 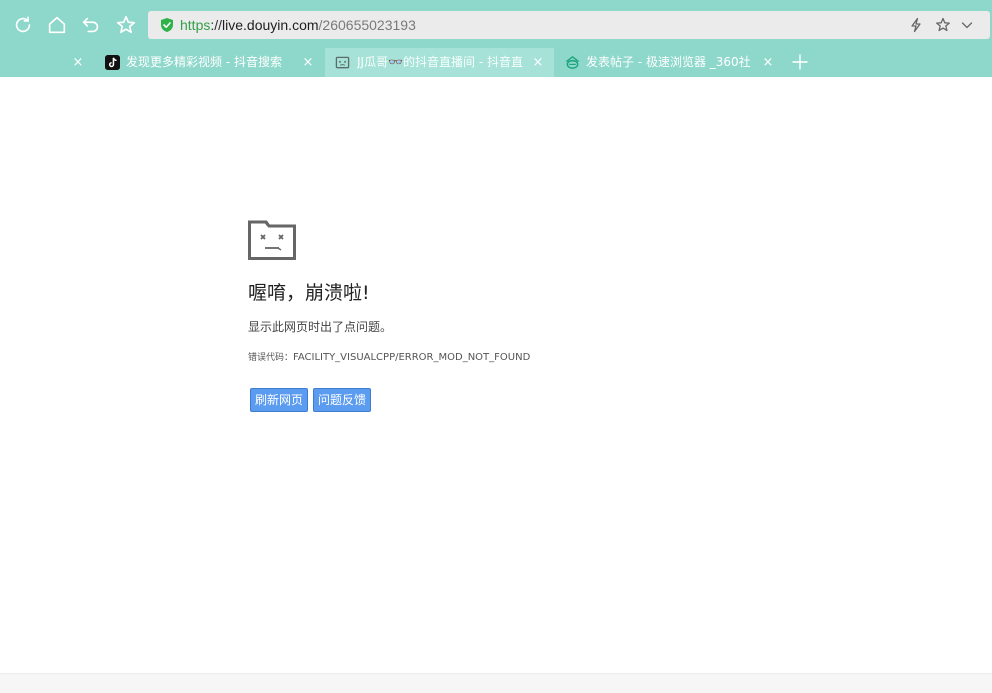 What do you see at coordinates (572, 62) in the screenshot?
I see `360-community-icon` at bounding box center [572, 62].